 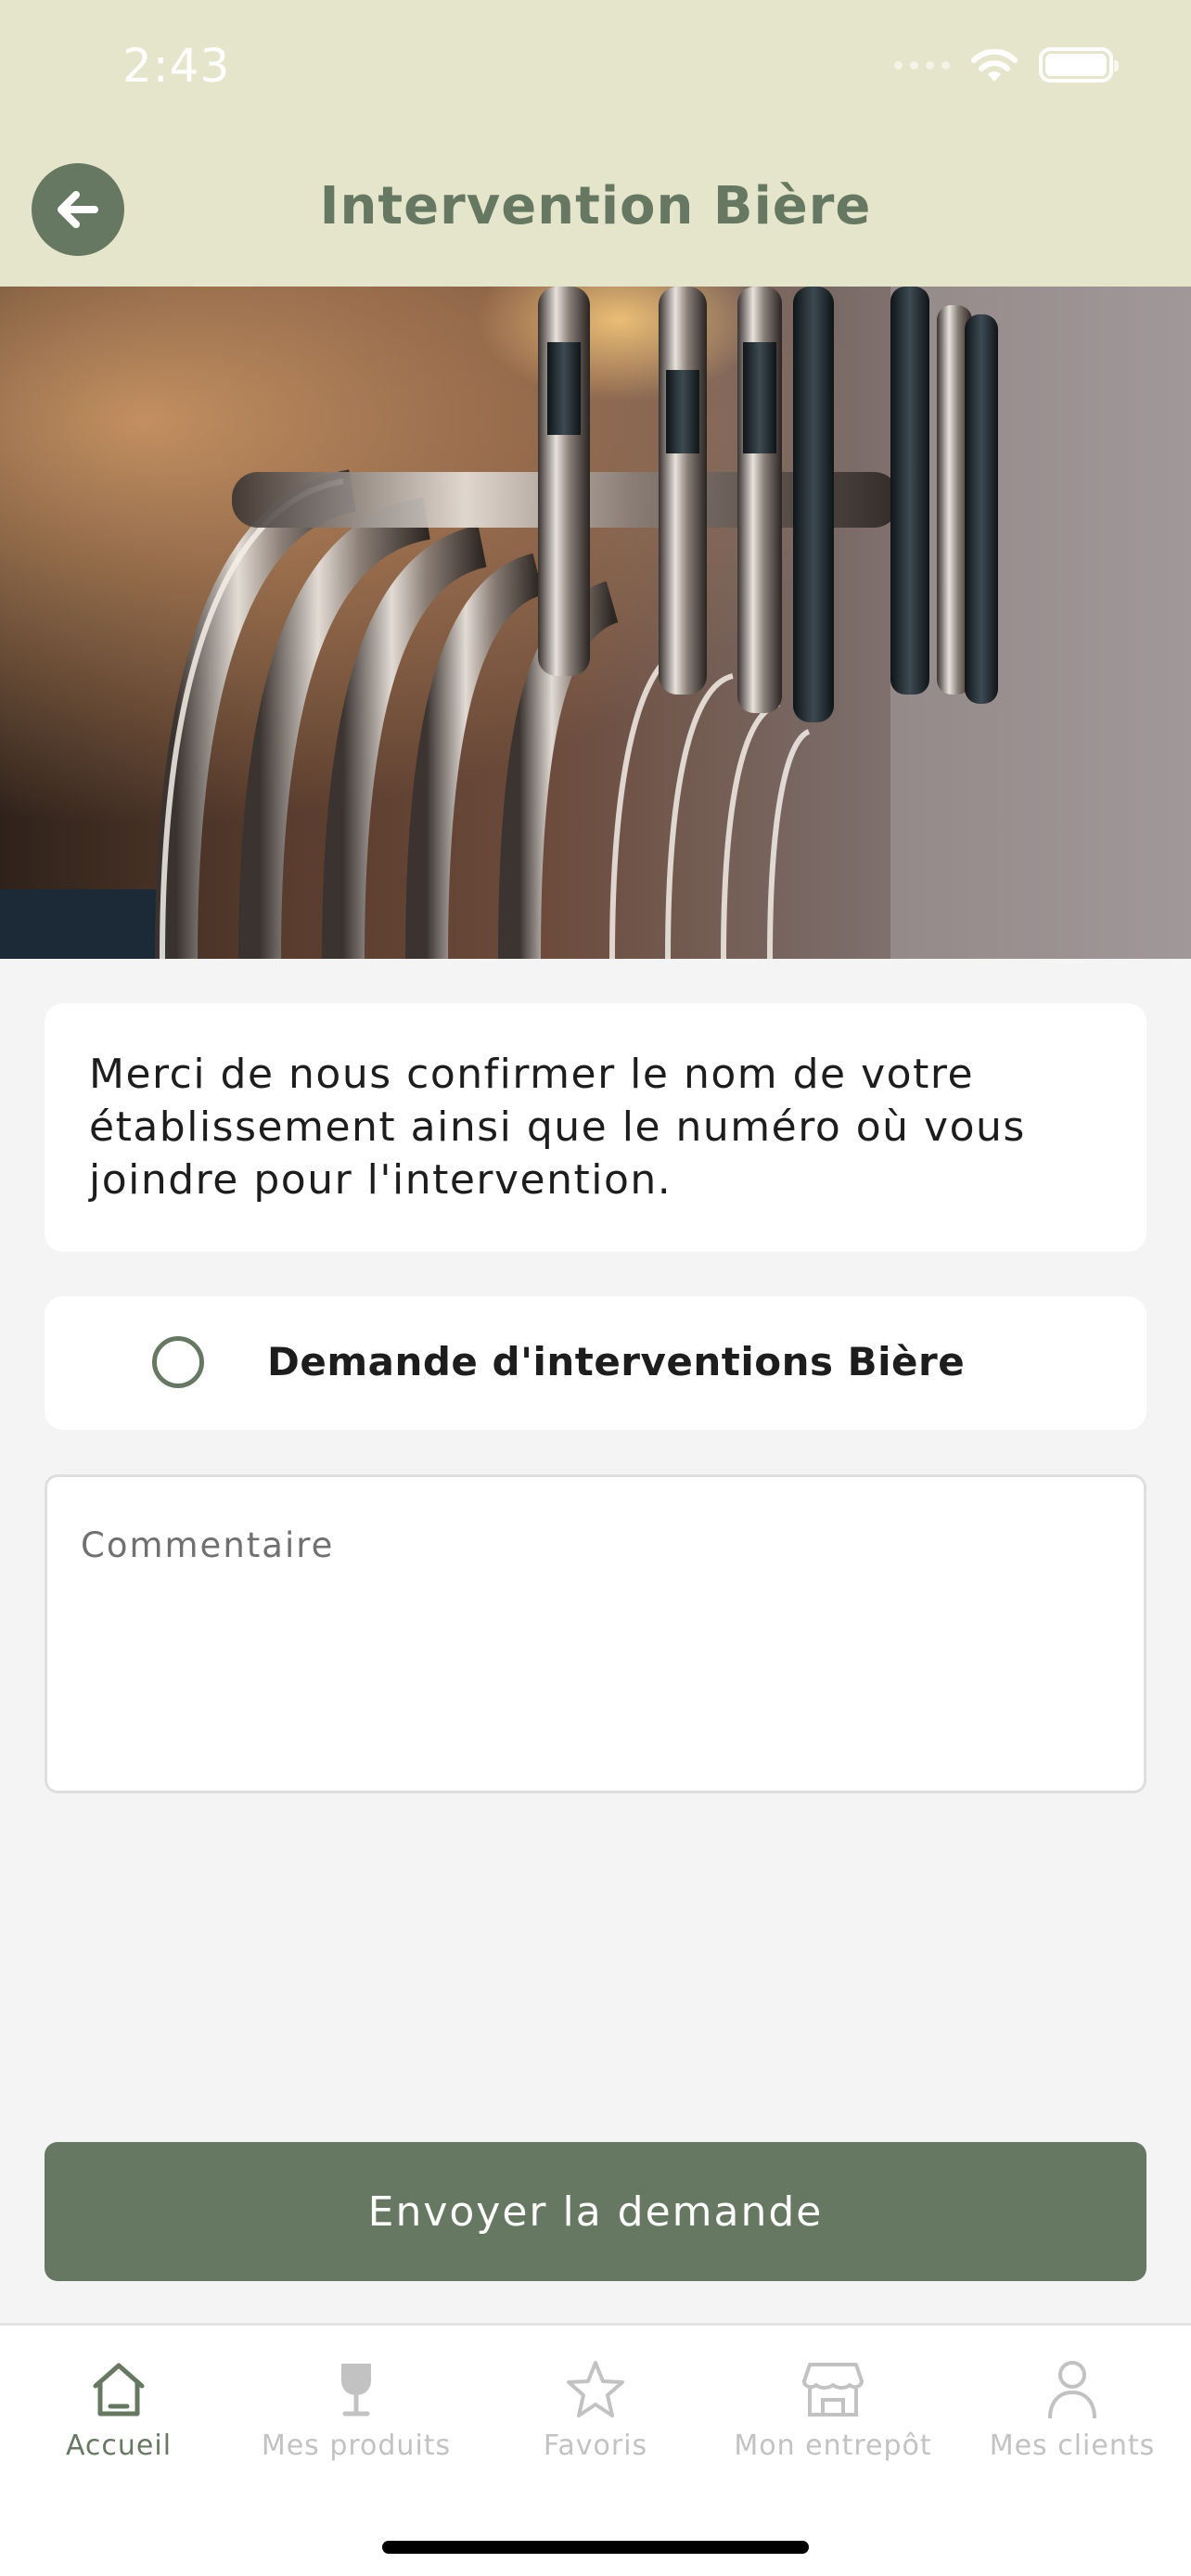 I want to click on radio-button, so click(x=178, y=1362).